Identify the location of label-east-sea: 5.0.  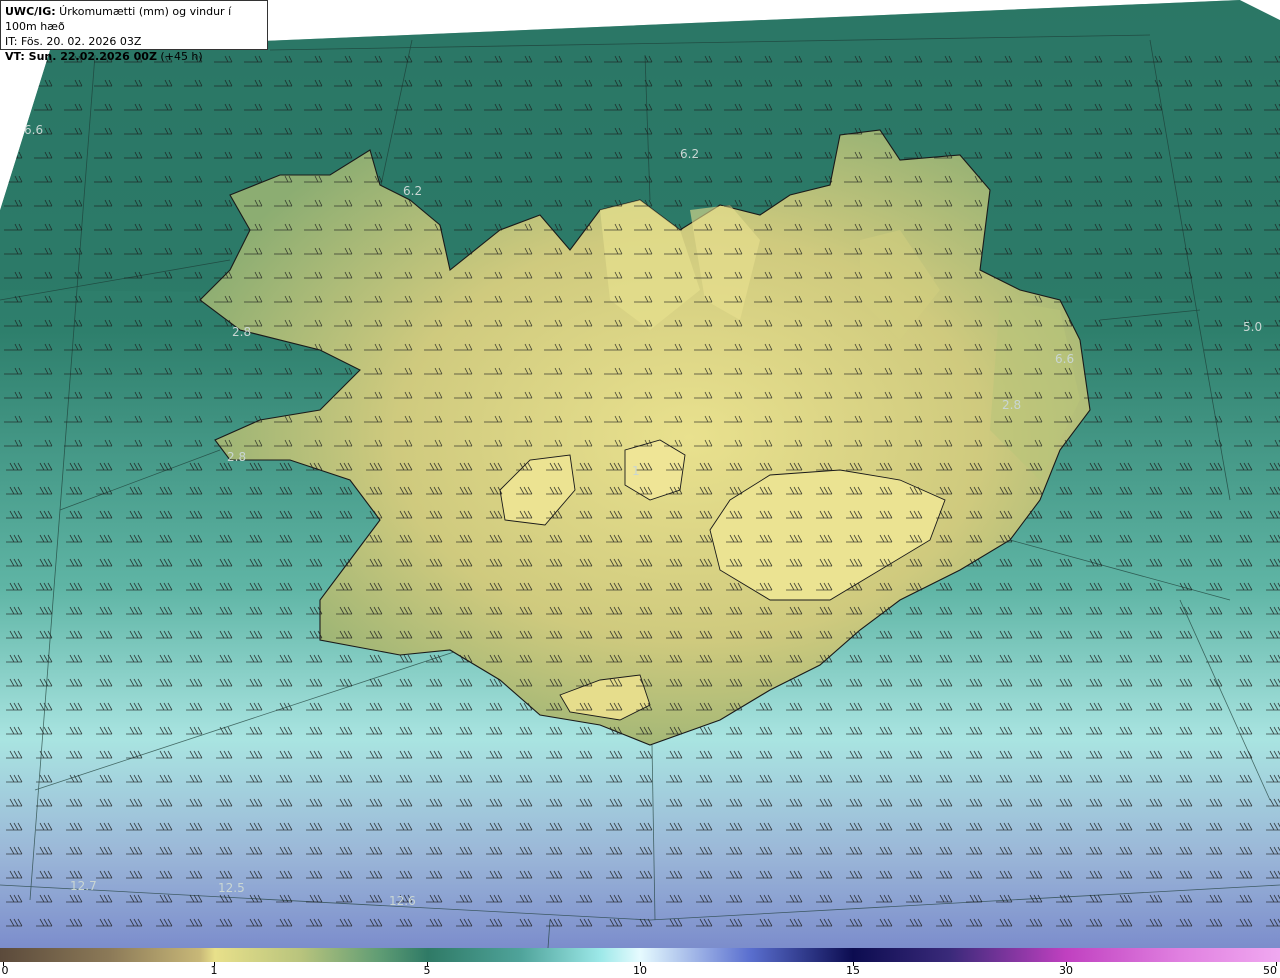
(1253, 327).